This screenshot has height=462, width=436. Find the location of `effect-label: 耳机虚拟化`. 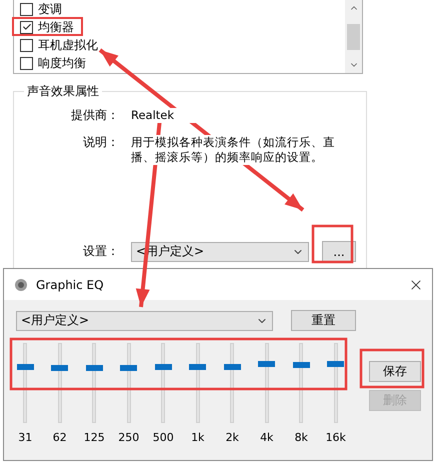

effect-label: 耳机虚拟化 is located at coordinates (68, 45).